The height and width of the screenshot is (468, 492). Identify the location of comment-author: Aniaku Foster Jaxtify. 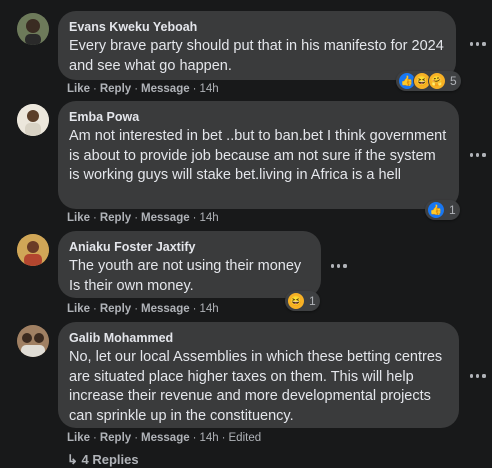
(189, 247).